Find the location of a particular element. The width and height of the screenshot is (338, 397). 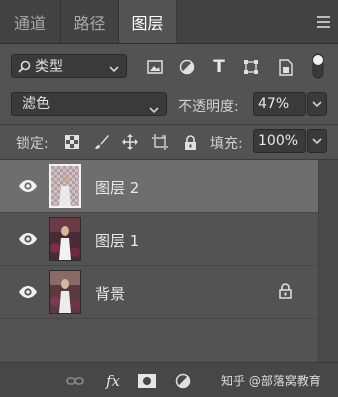

layer-row-background: 背景 is located at coordinates (159, 292).